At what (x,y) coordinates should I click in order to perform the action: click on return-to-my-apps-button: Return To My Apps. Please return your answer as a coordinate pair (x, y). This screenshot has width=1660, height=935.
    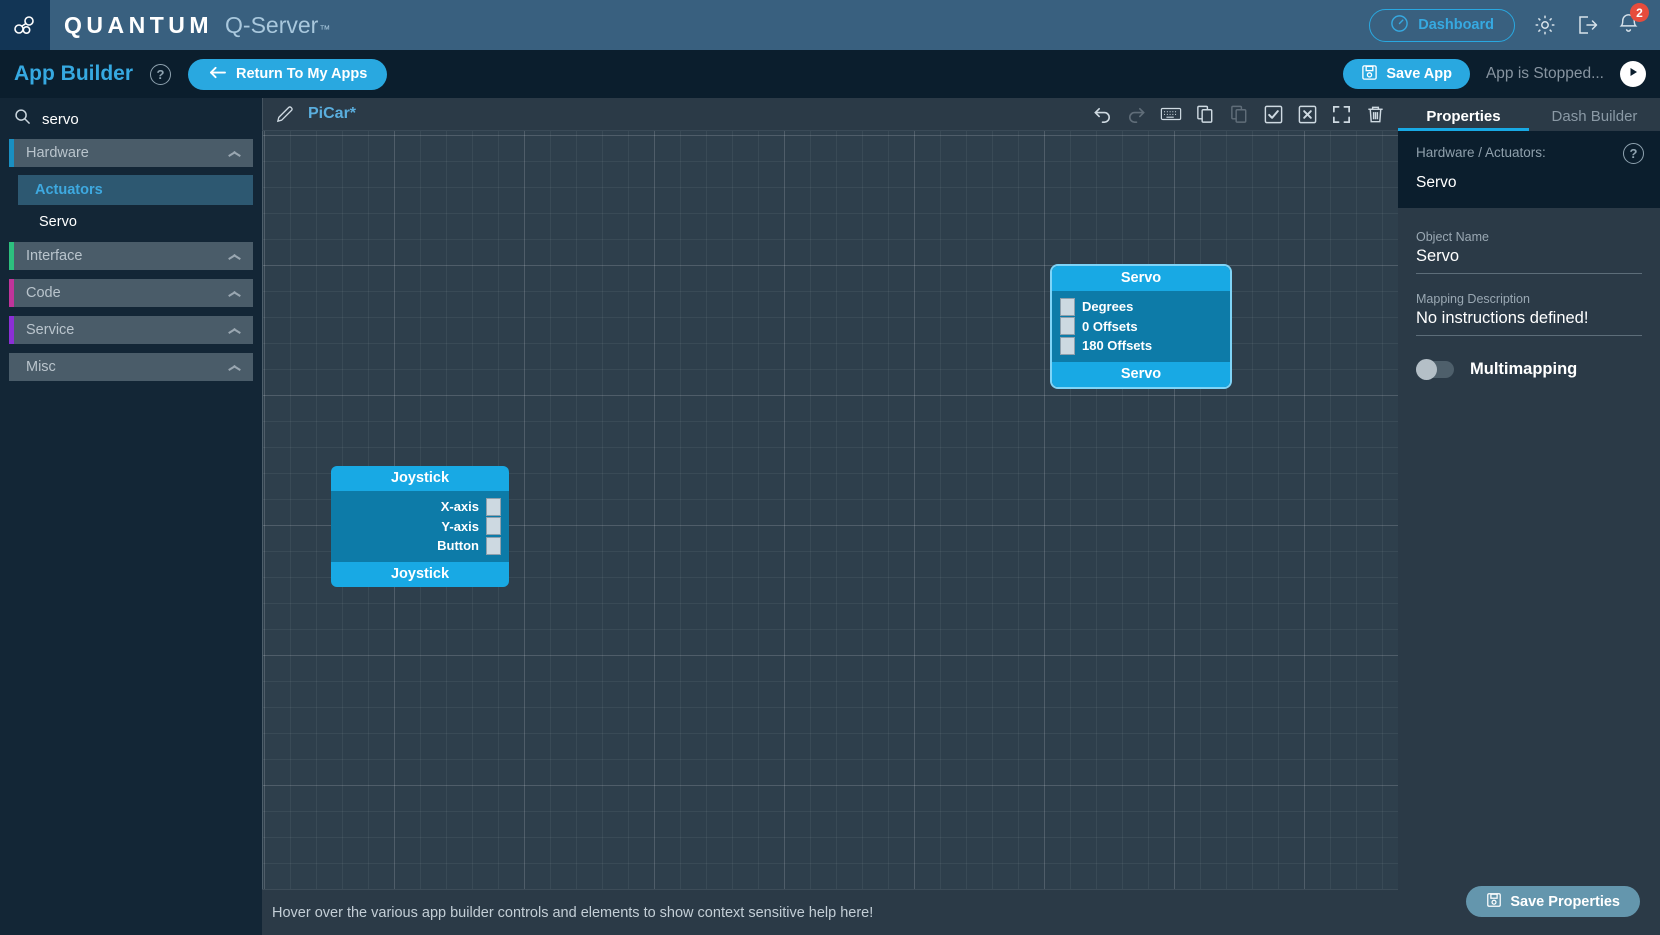
    Looking at the image, I should click on (288, 74).